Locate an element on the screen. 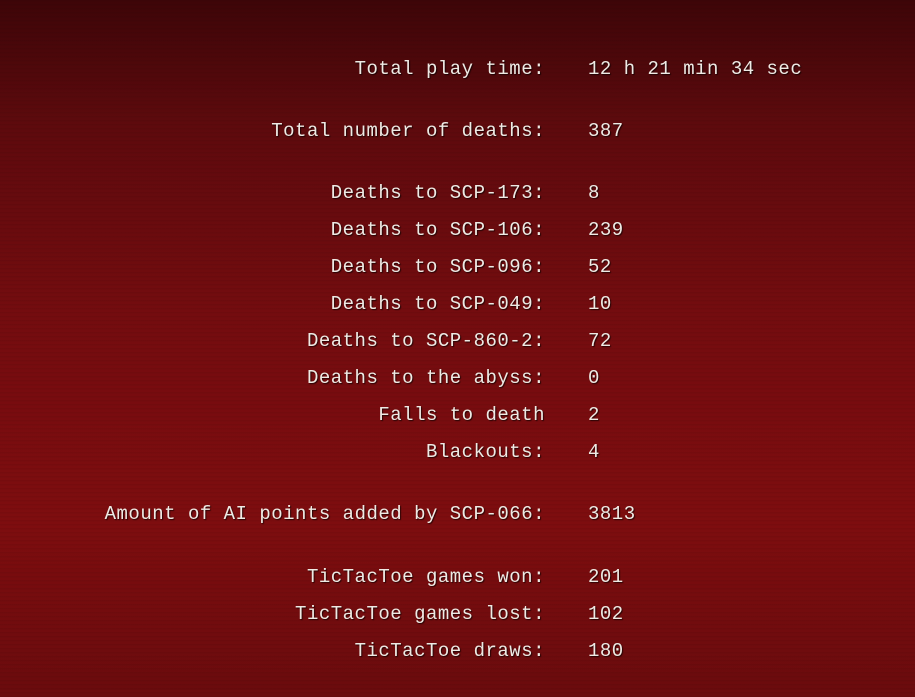 This screenshot has width=915, height=697. stat-value: 72 is located at coordinates (600, 341).